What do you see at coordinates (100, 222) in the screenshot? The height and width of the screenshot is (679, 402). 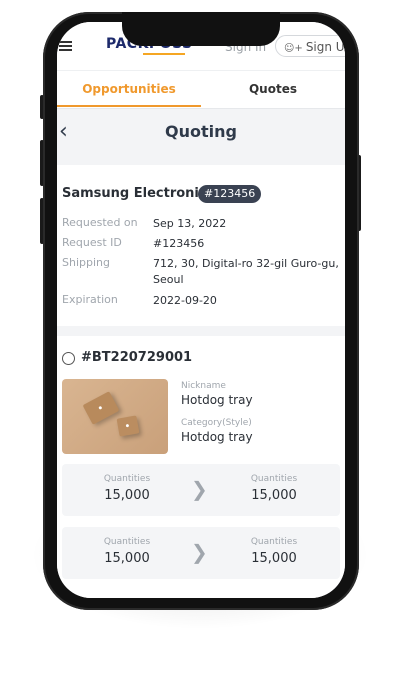 I see `detail-key: Requested on` at bounding box center [100, 222].